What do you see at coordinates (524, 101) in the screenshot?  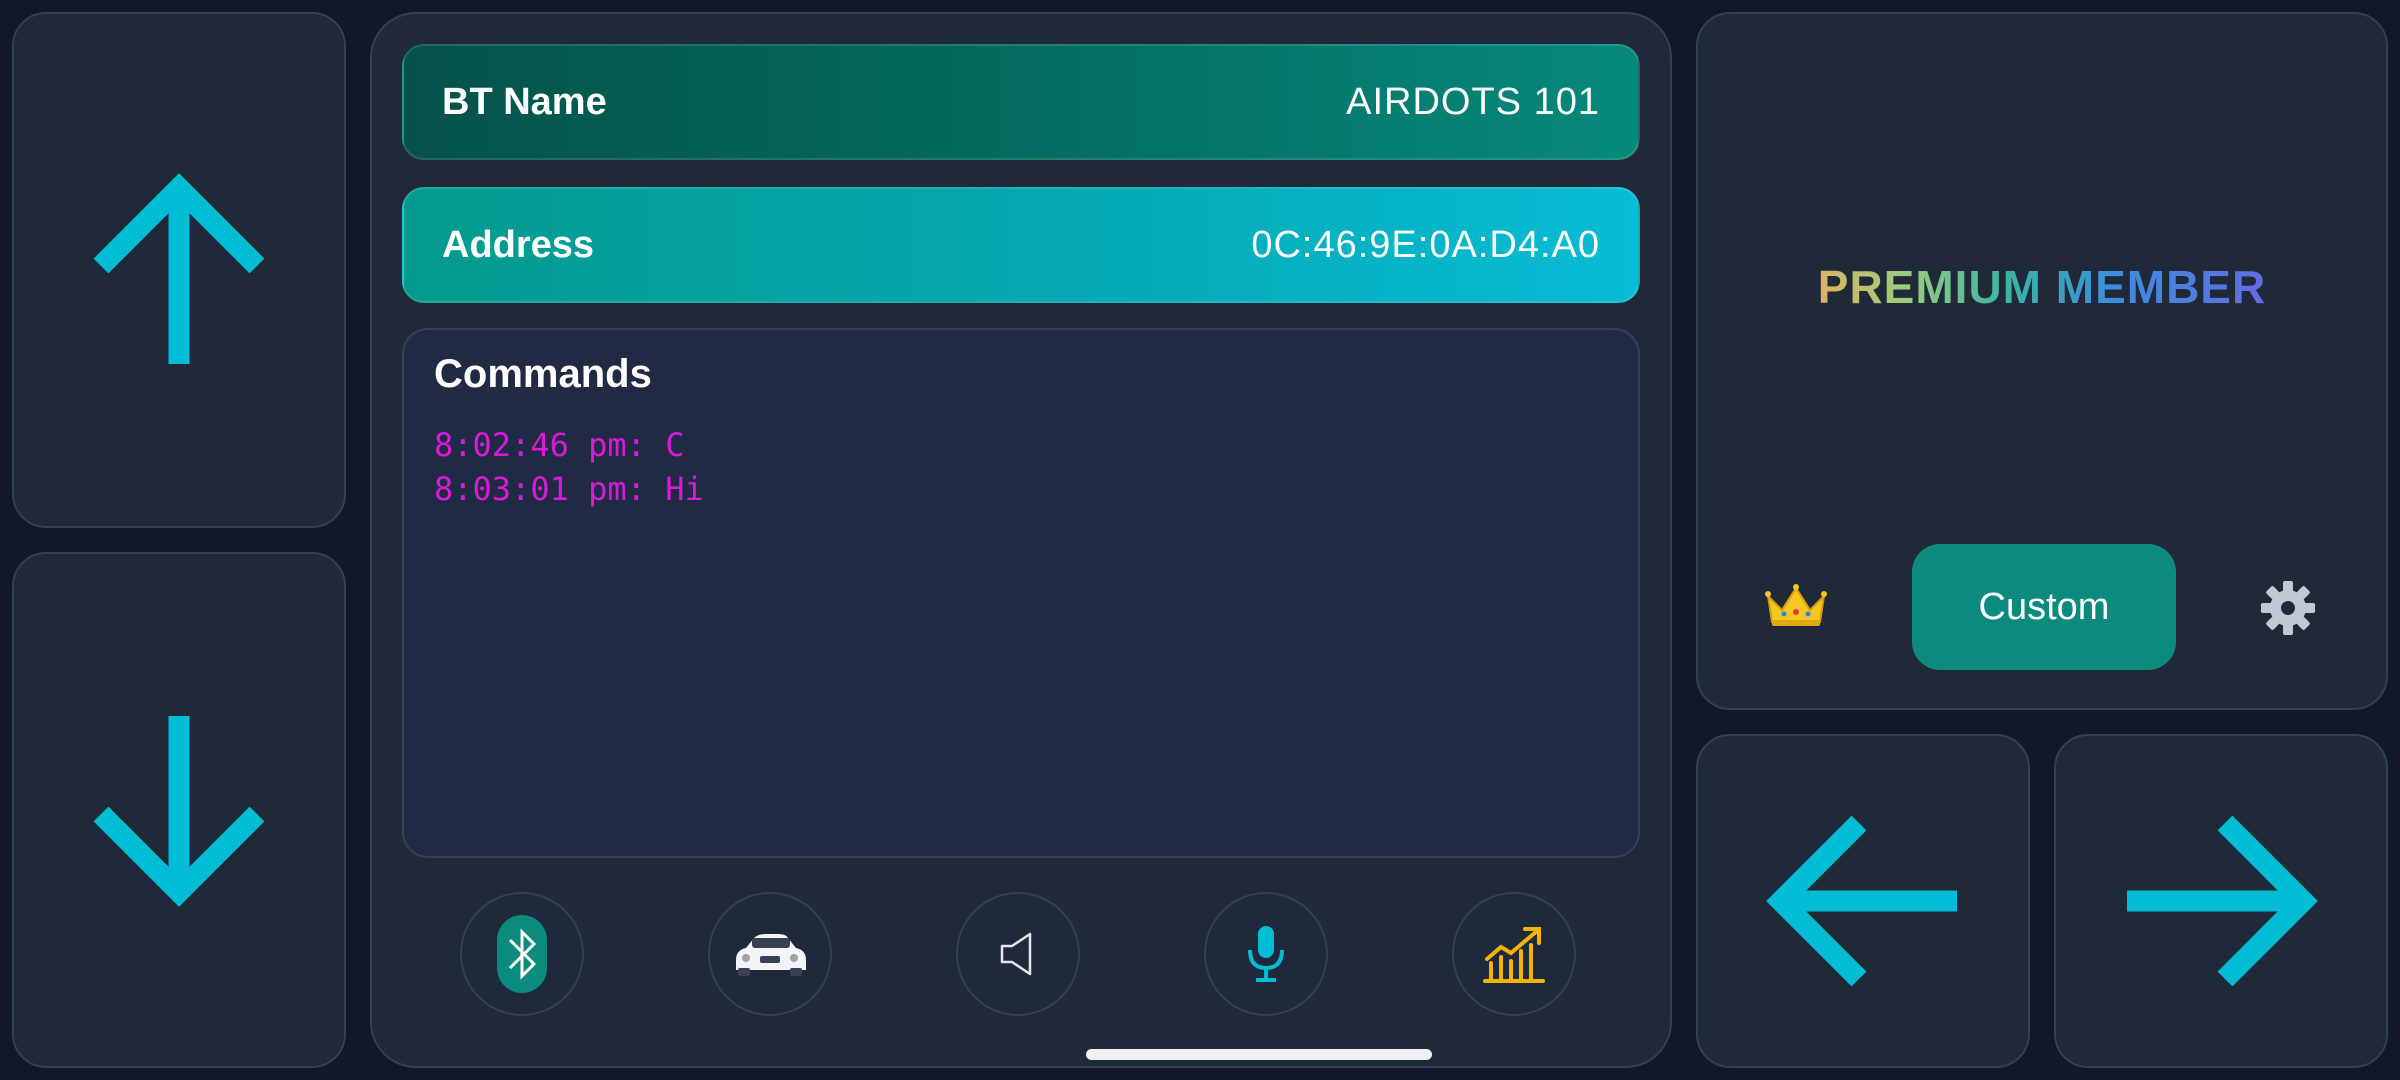 I see `bt-name-label: BT Name` at bounding box center [524, 101].